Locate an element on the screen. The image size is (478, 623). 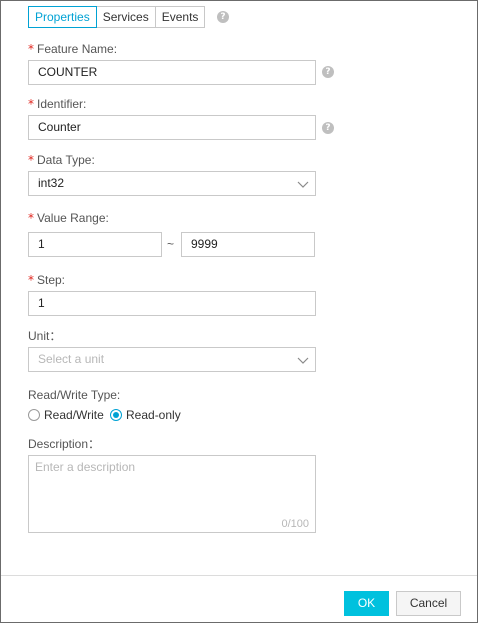
radio-read-only is located at coordinates (116, 415).